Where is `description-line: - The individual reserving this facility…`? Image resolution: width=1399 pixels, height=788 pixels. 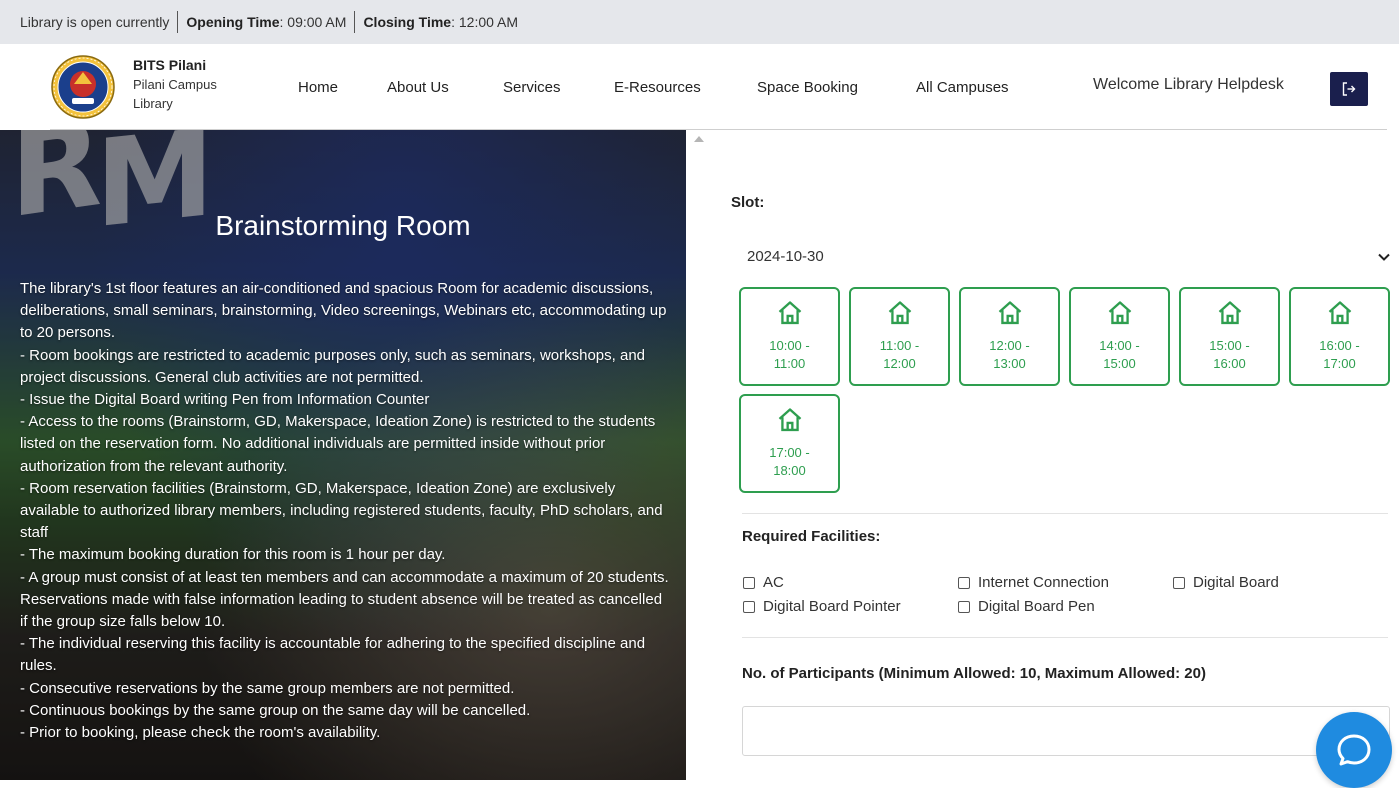
description-line: - The individual reserving this facility… is located at coordinates (333, 655).